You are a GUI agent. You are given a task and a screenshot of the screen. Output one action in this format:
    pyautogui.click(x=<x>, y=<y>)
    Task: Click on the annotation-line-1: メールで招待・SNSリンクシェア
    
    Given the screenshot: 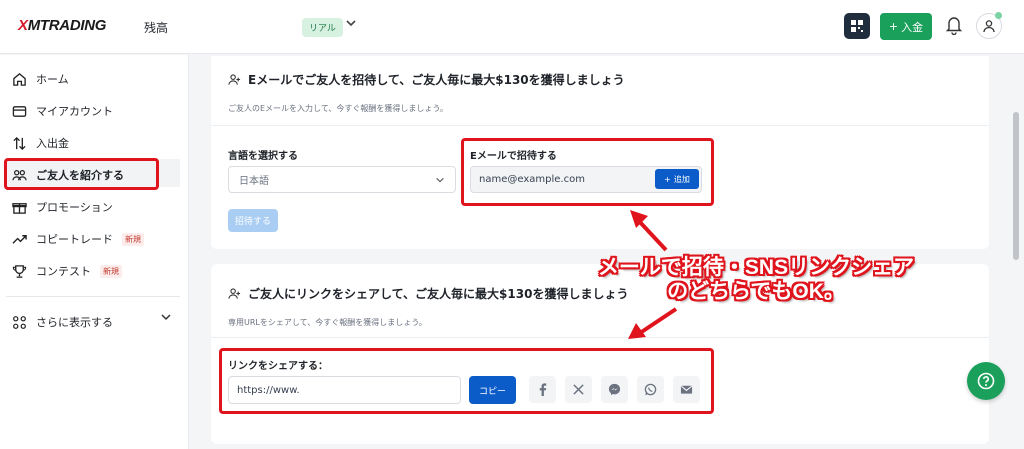 What is the action you would take?
    pyautogui.click(x=756, y=267)
    